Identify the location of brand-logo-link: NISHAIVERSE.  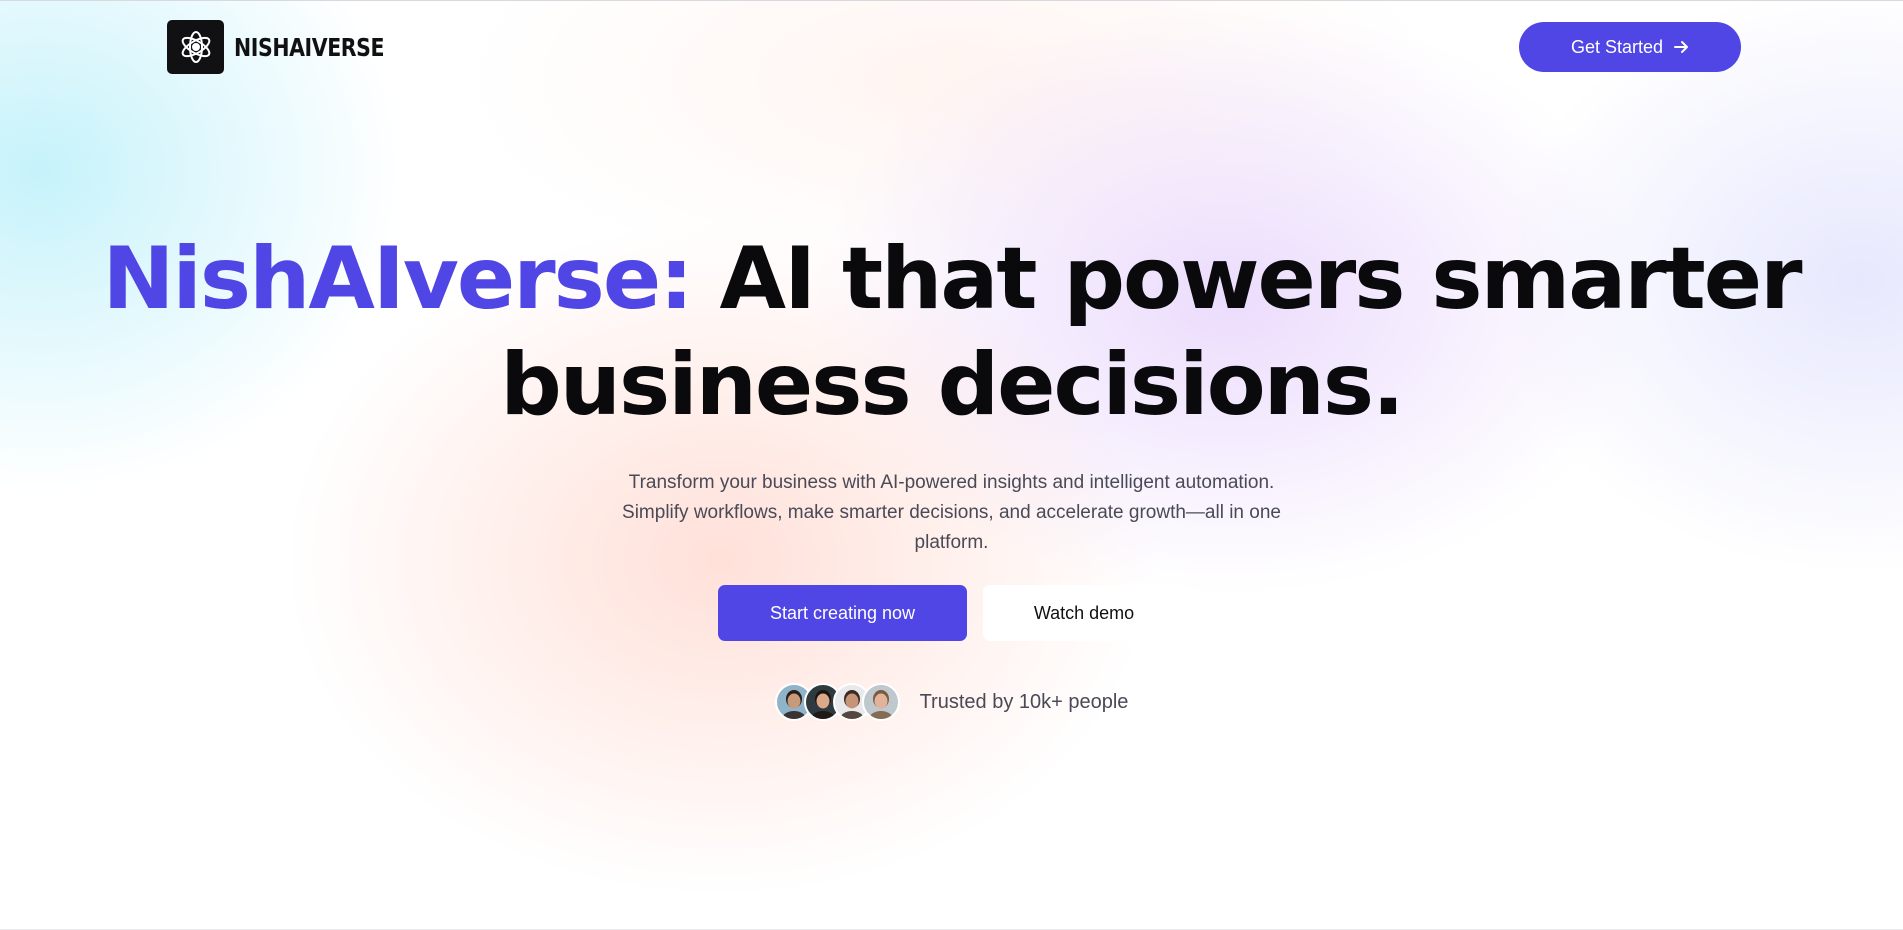
(292, 47).